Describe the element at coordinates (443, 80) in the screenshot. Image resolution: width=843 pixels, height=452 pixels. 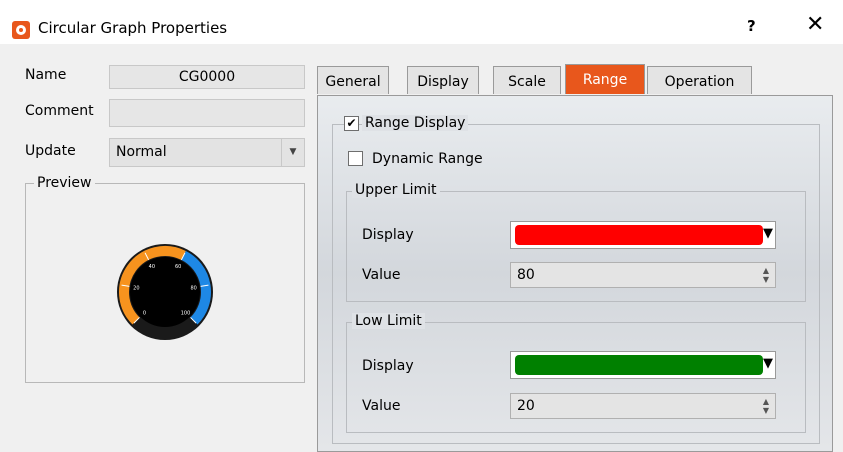
I see `tab-display: Display` at that location.